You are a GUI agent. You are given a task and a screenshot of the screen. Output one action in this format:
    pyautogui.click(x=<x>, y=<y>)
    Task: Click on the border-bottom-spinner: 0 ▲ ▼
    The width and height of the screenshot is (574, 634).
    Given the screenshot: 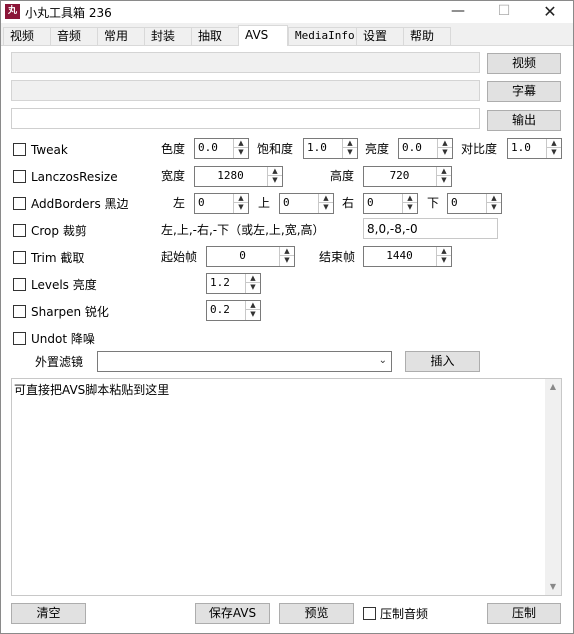 What is the action you would take?
    pyautogui.click(x=474, y=203)
    